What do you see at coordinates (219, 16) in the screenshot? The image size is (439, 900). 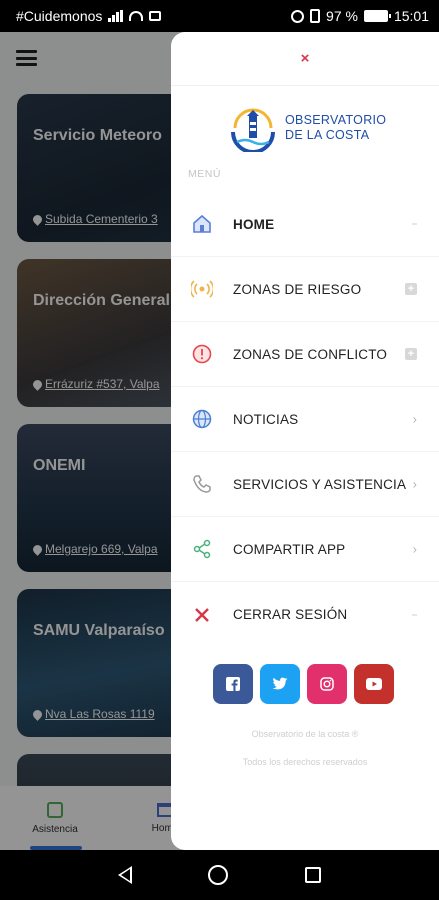 I see `status-bar: #Cuidemonos 97 % 15:01` at bounding box center [219, 16].